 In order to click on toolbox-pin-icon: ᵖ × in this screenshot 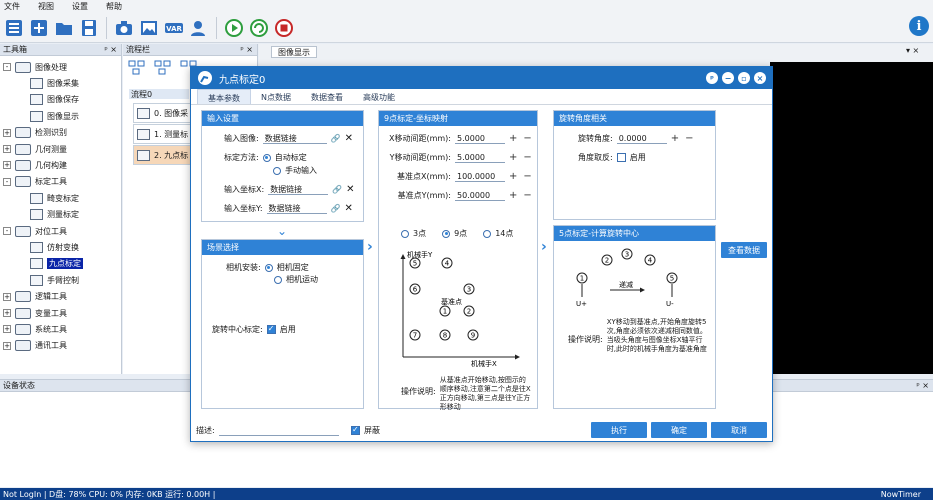, I will do `click(110, 49)`.